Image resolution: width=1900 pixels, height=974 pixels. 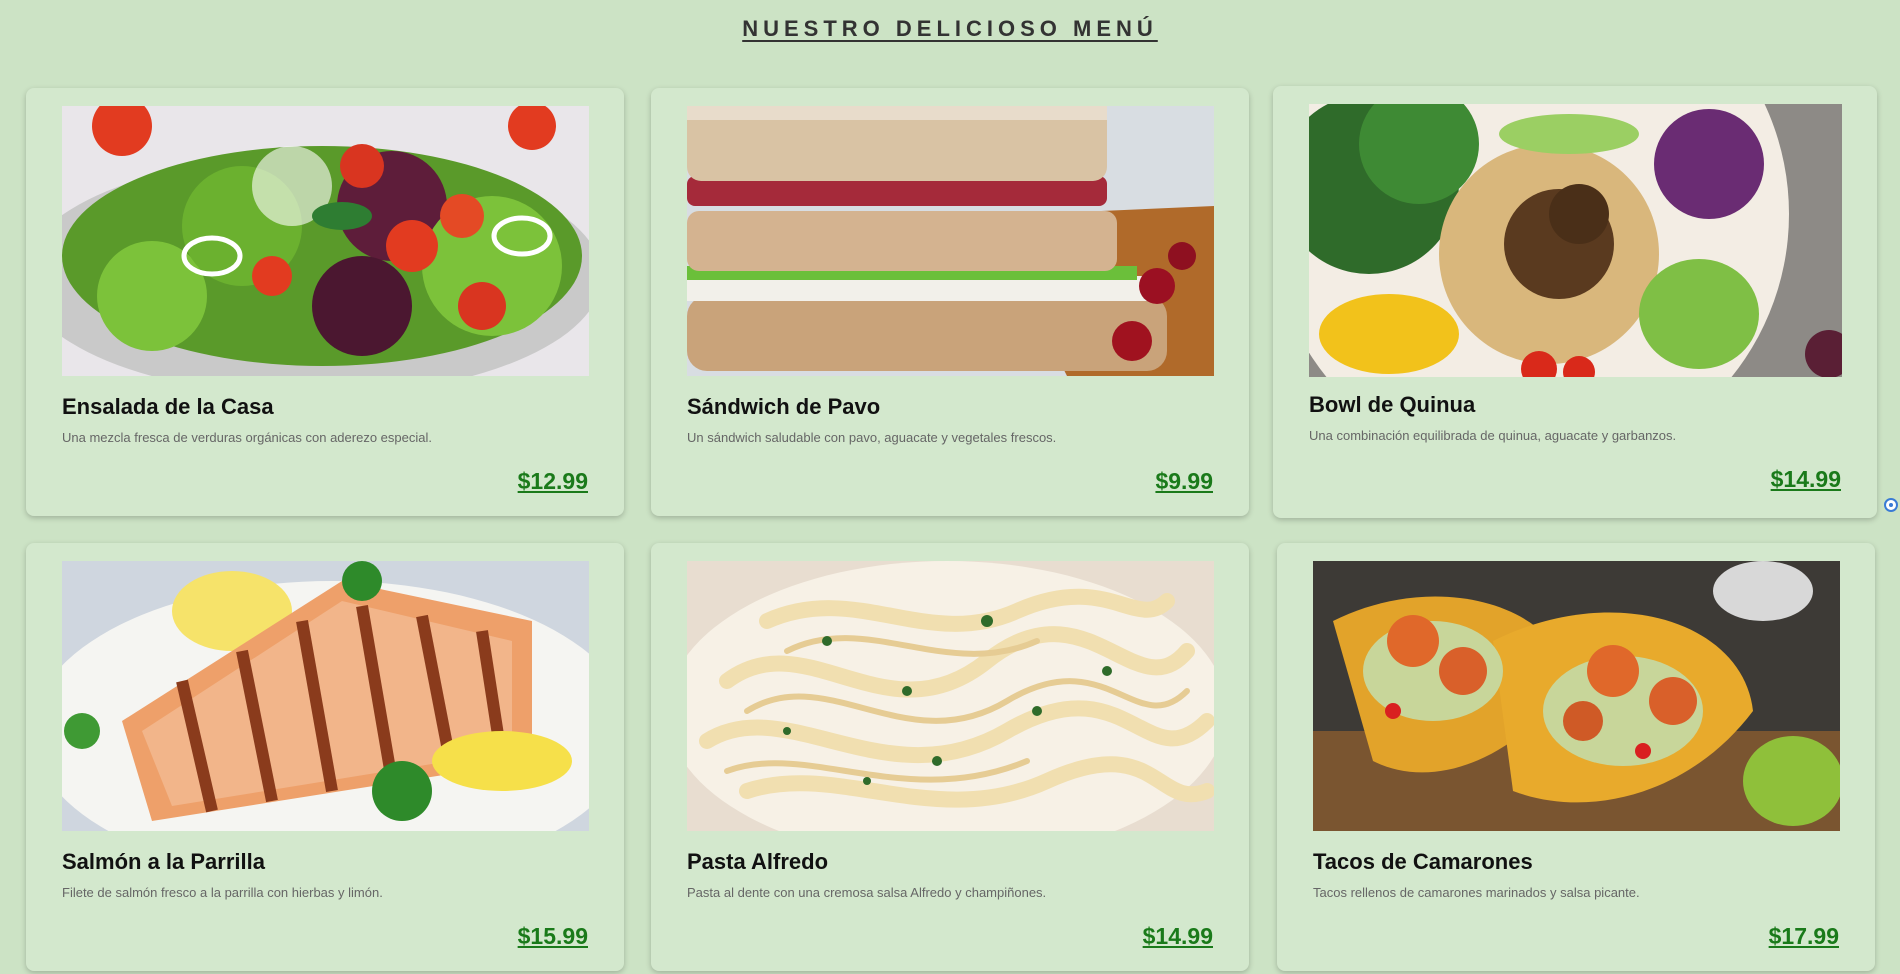 What do you see at coordinates (1423, 861) in the screenshot?
I see `item-name: Tacos de Camarones` at bounding box center [1423, 861].